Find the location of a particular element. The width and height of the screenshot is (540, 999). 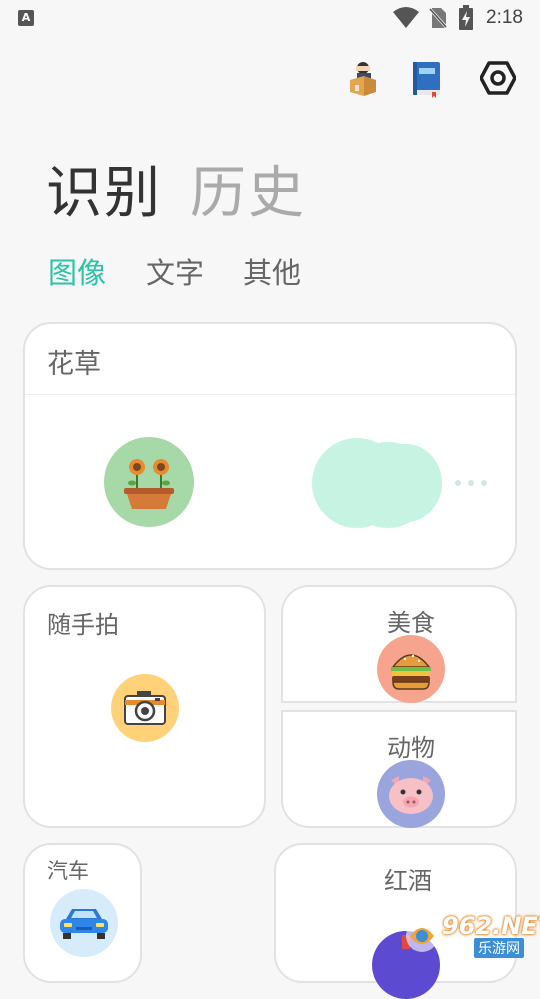

tab-image: 图像 is located at coordinates (77, 271).